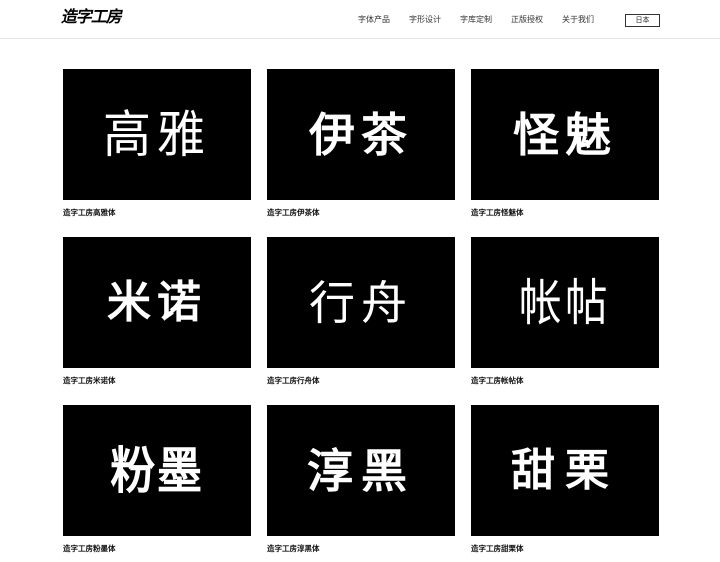  Describe the element at coordinates (157, 549) in the screenshot. I see `font-card-caption: 造字工房粉墨体` at that location.